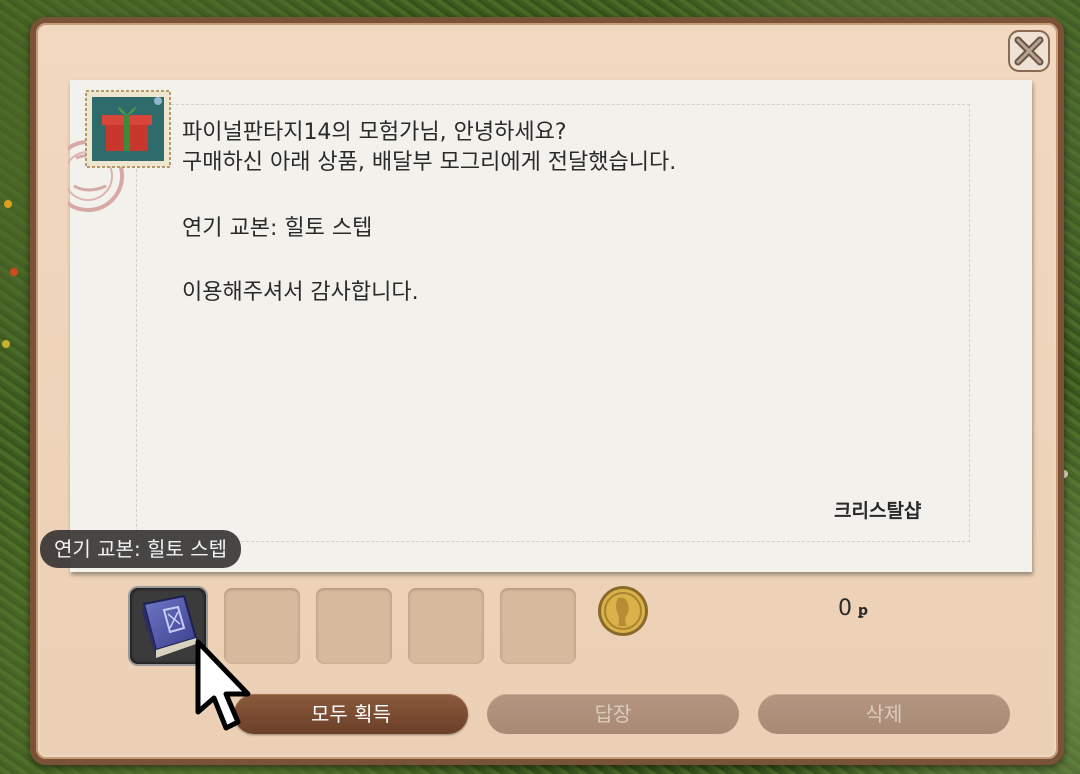  I want to click on gil-amount: 0ꝑ, so click(853, 608).